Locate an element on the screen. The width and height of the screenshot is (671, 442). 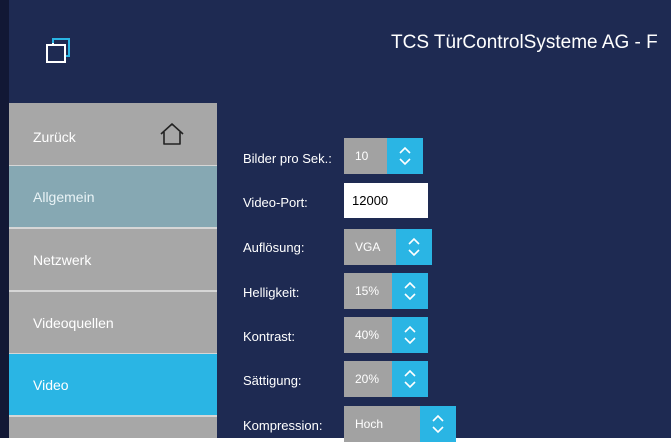
contrast-label: Kontrast: is located at coordinates (269, 336).